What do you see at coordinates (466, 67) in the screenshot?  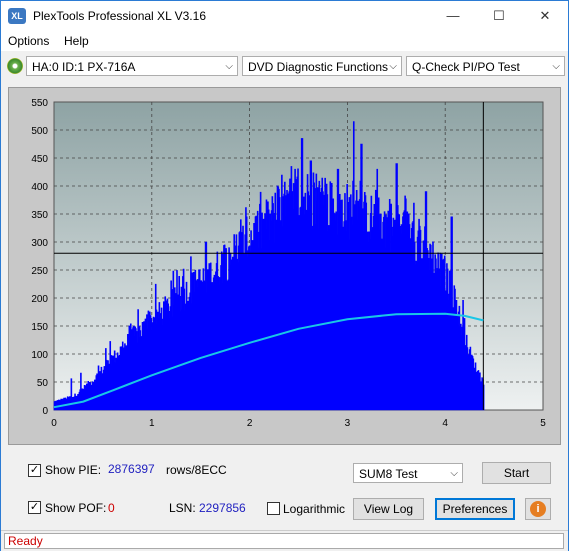 I see `test-type-select-value: Q-Check PI/PO Test` at bounding box center [466, 67].